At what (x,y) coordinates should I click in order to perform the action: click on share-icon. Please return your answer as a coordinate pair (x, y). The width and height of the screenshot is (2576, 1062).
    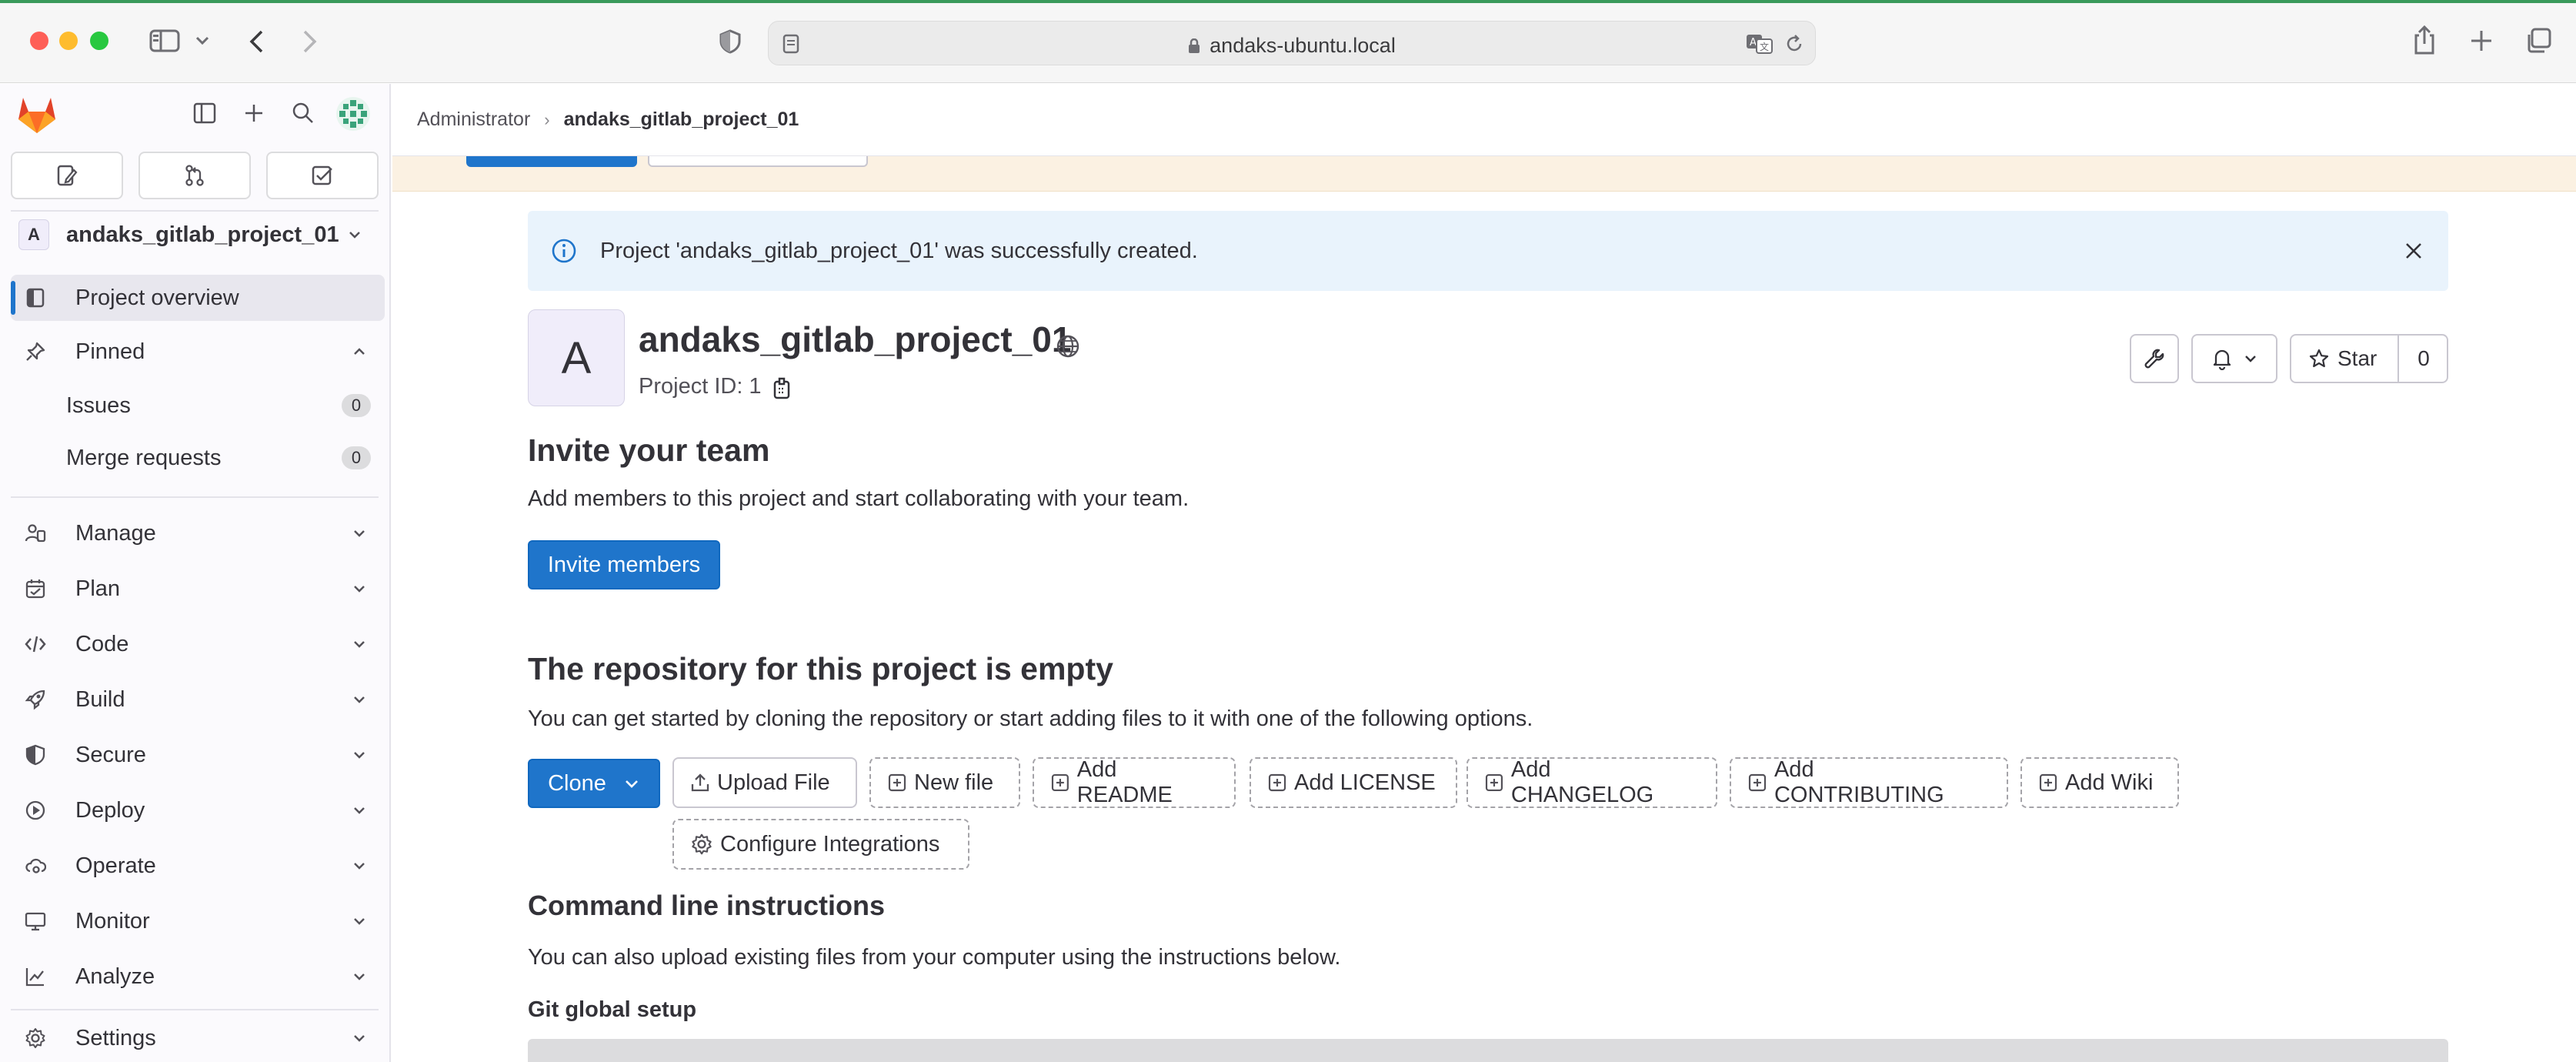
    Looking at the image, I should click on (2424, 40).